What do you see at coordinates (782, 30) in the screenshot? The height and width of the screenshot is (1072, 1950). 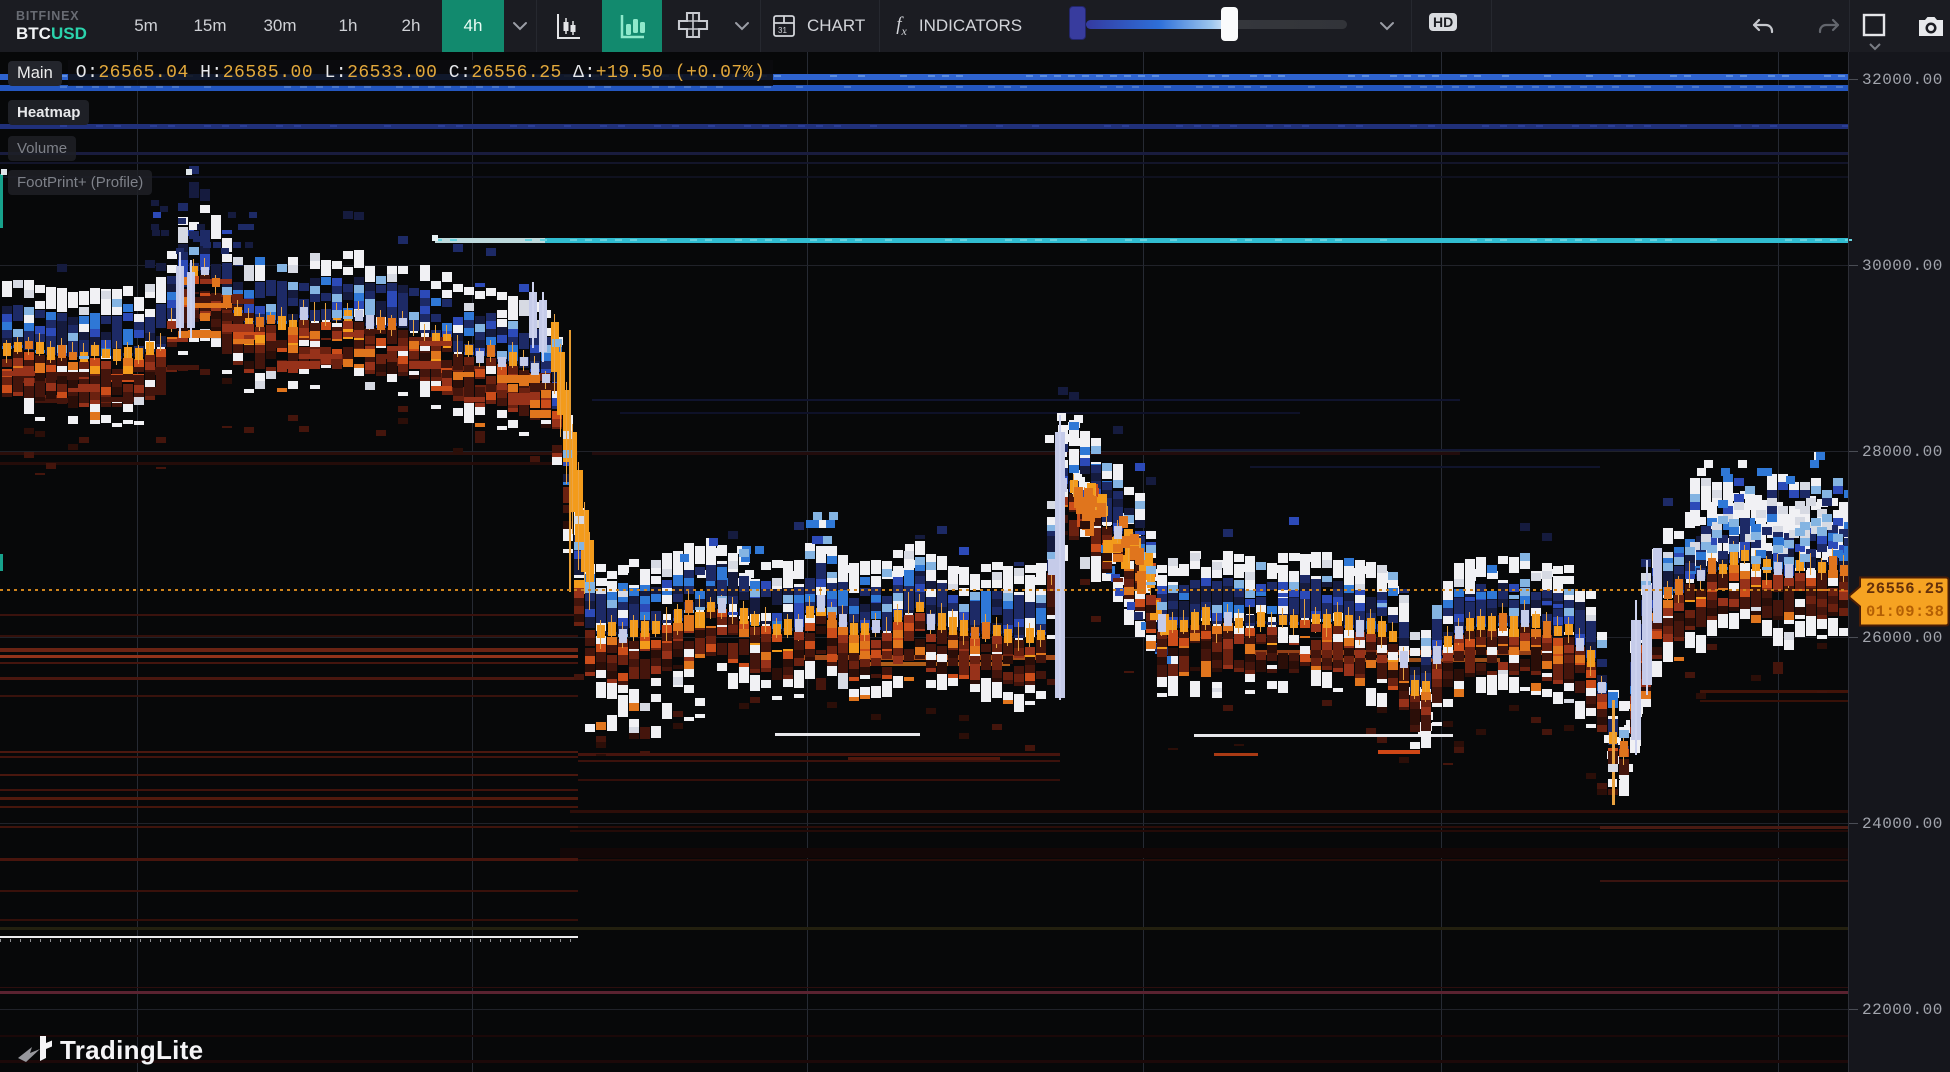 I see `svg-text: 31` at bounding box center [782, 30].